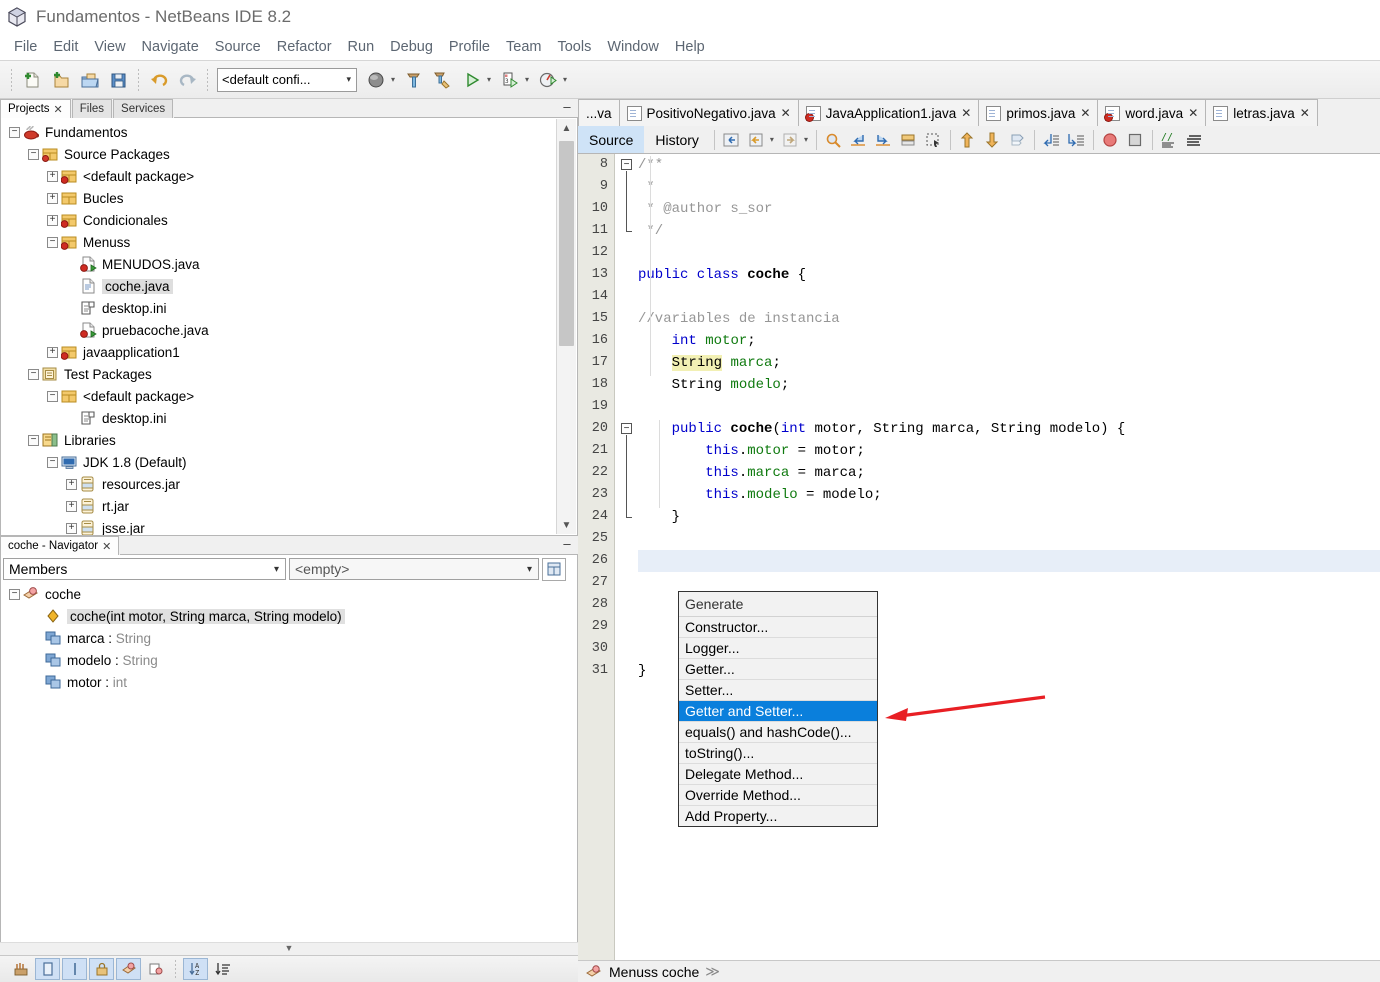 The height and width of the screenshot is (982, 1380). Describe the element at coordinates (509, 79) in the screenshot. I see `debug-project-icon: 3` at that location.